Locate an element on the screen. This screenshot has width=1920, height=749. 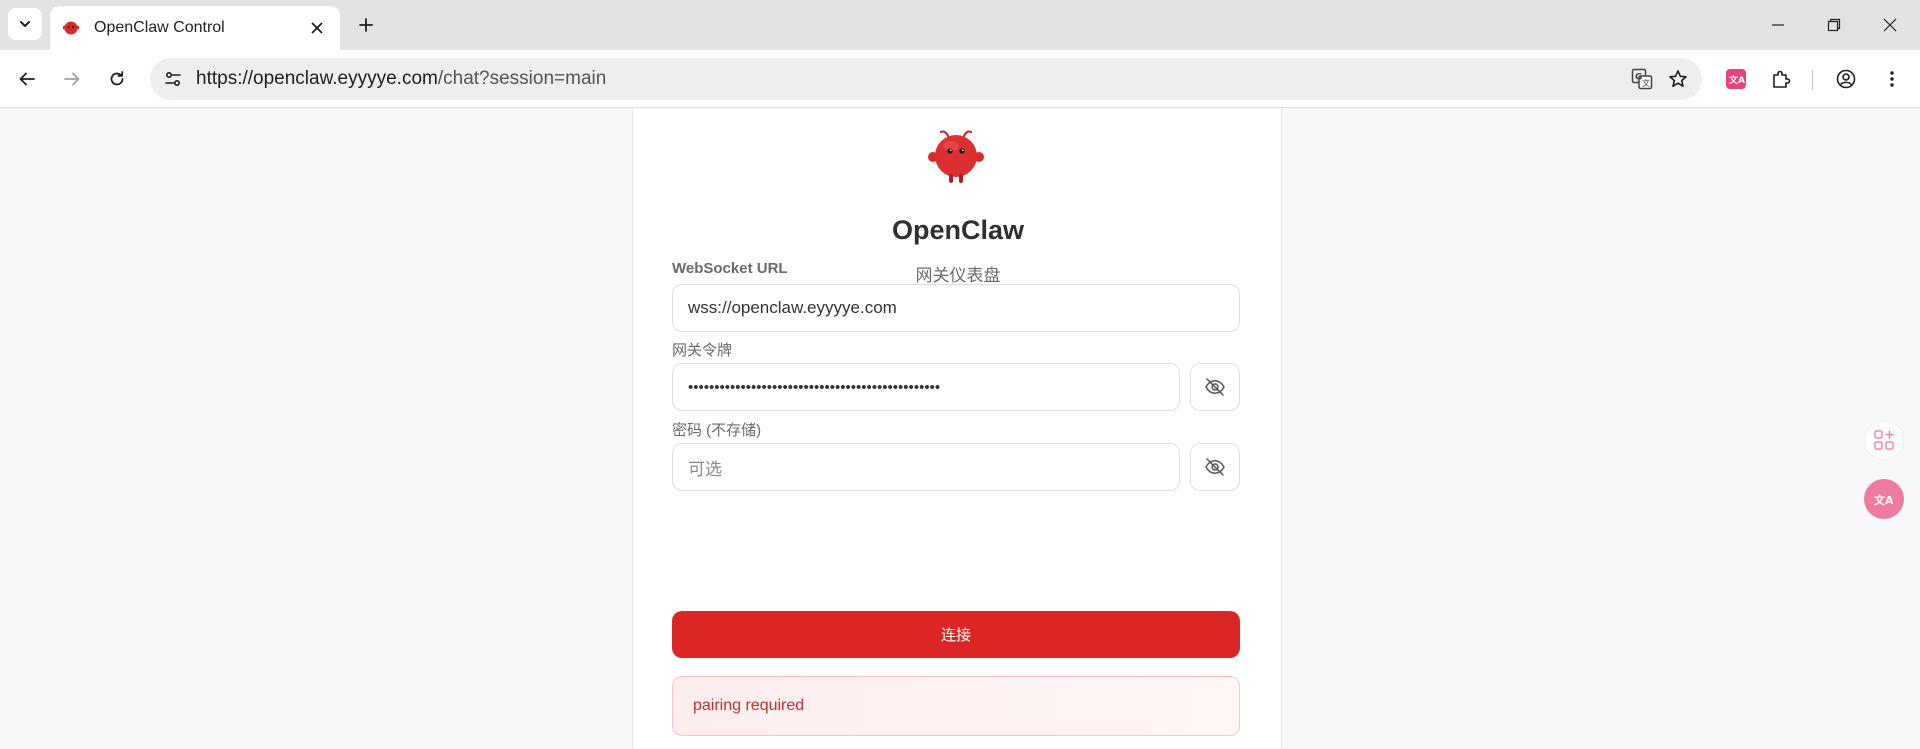
extensions-button is located at coordinates (1781, 79).